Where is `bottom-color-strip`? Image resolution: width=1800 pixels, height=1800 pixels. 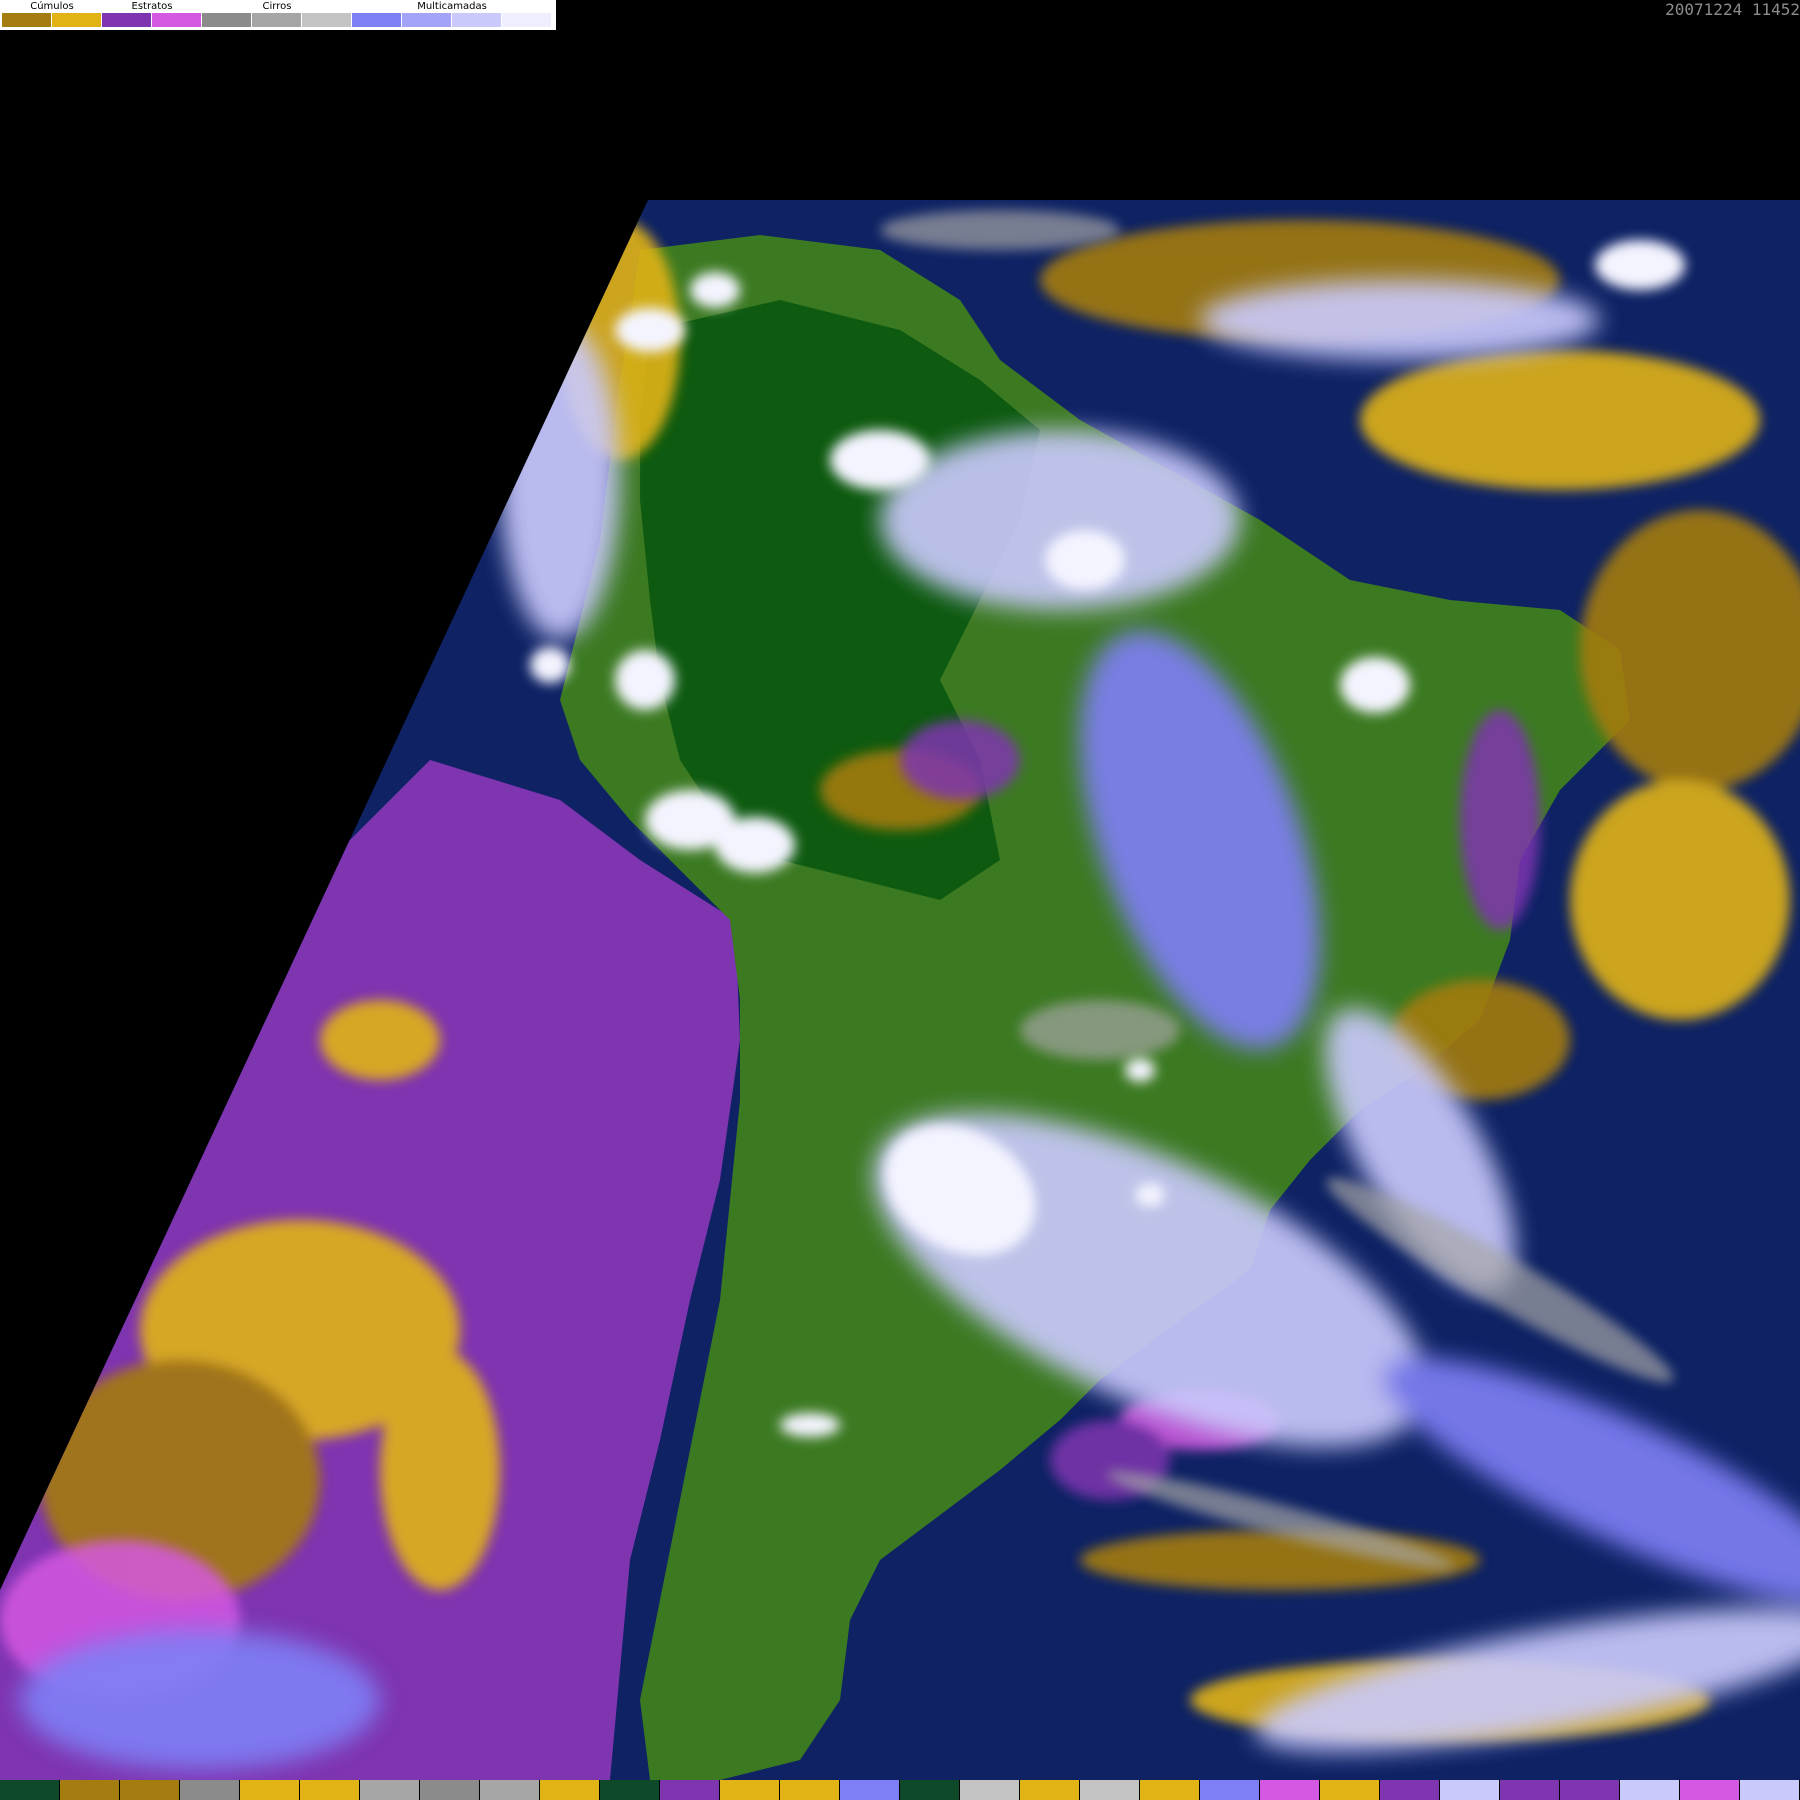 bottom-color-strip is located at coordinates (900, 1790).